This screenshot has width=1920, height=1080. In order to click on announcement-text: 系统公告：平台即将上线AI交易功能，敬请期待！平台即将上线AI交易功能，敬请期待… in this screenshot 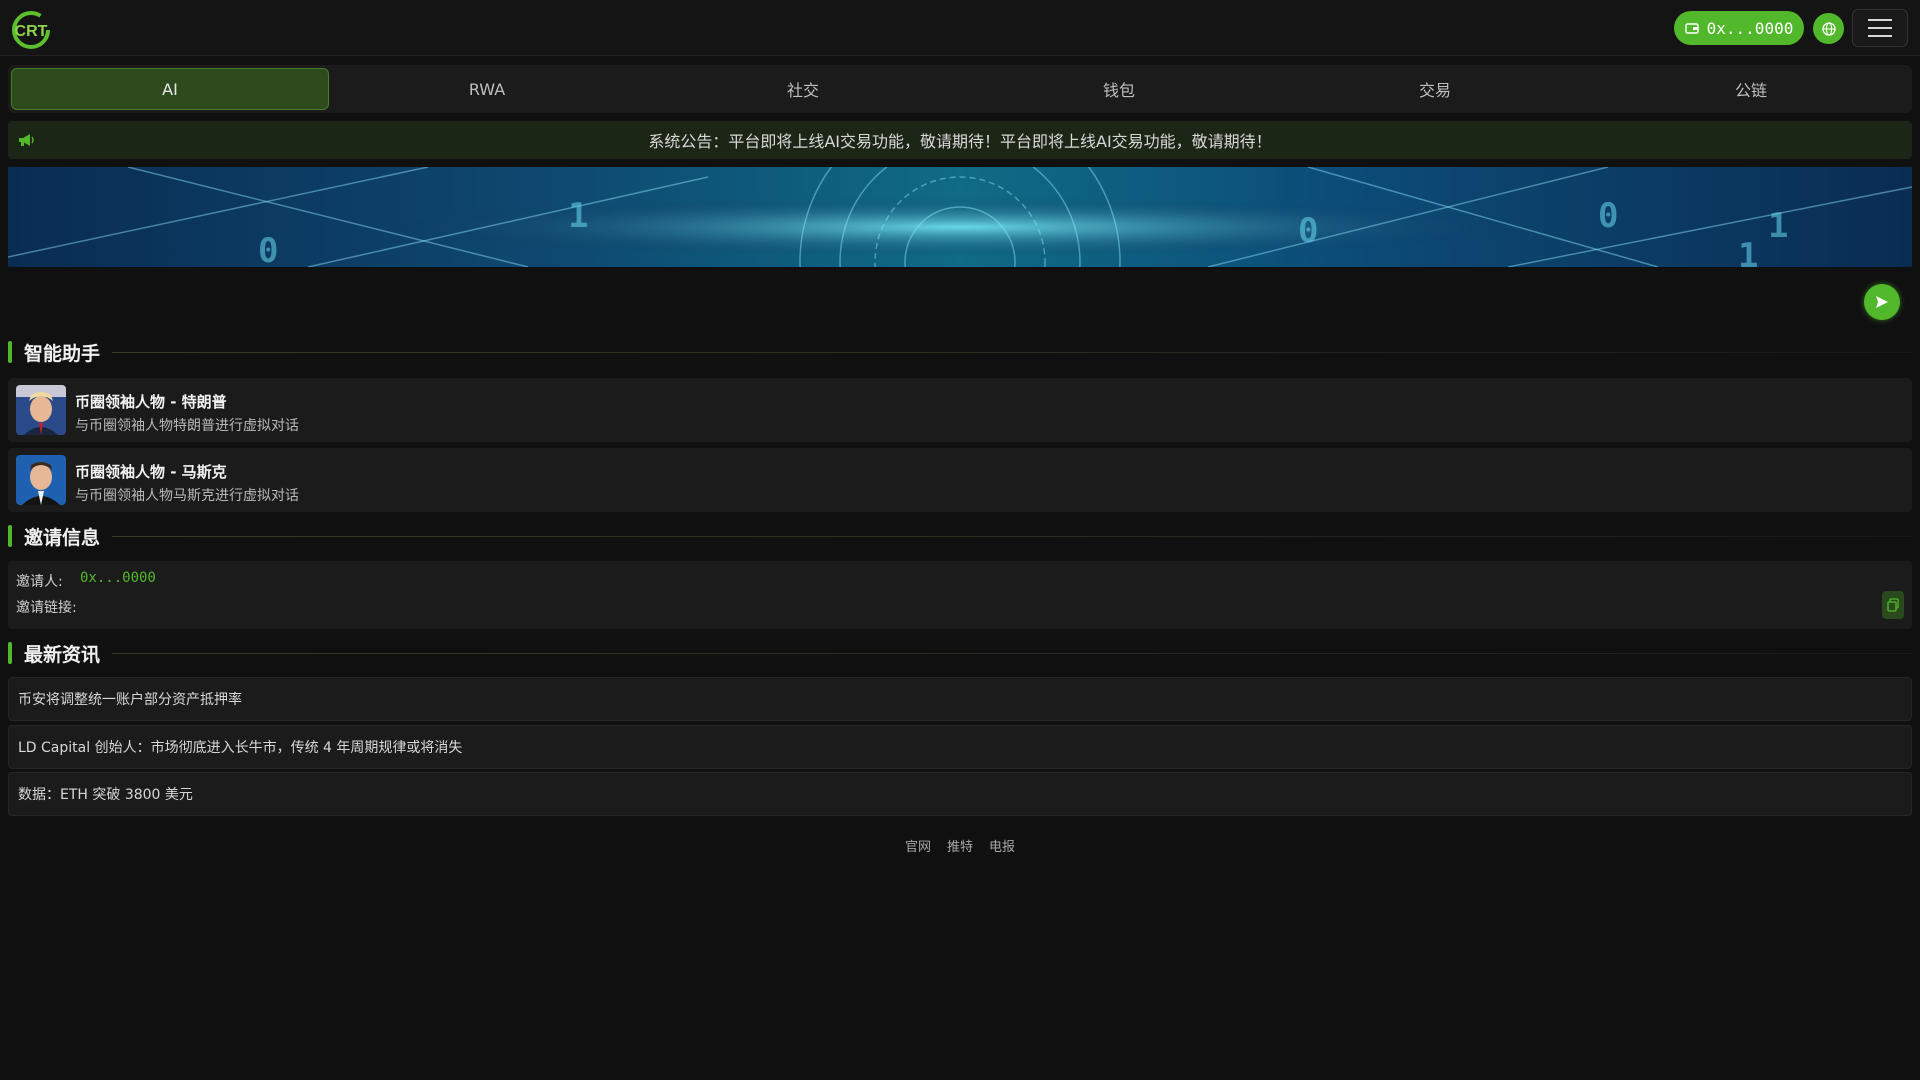, I will do `click(960, 141)`.